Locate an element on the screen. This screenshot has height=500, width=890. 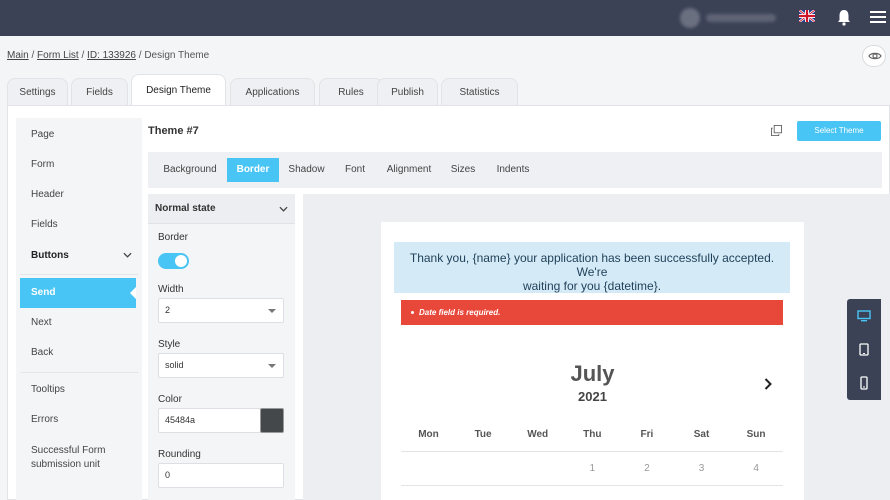
style-value: solid is located at coordinates (174, 365).